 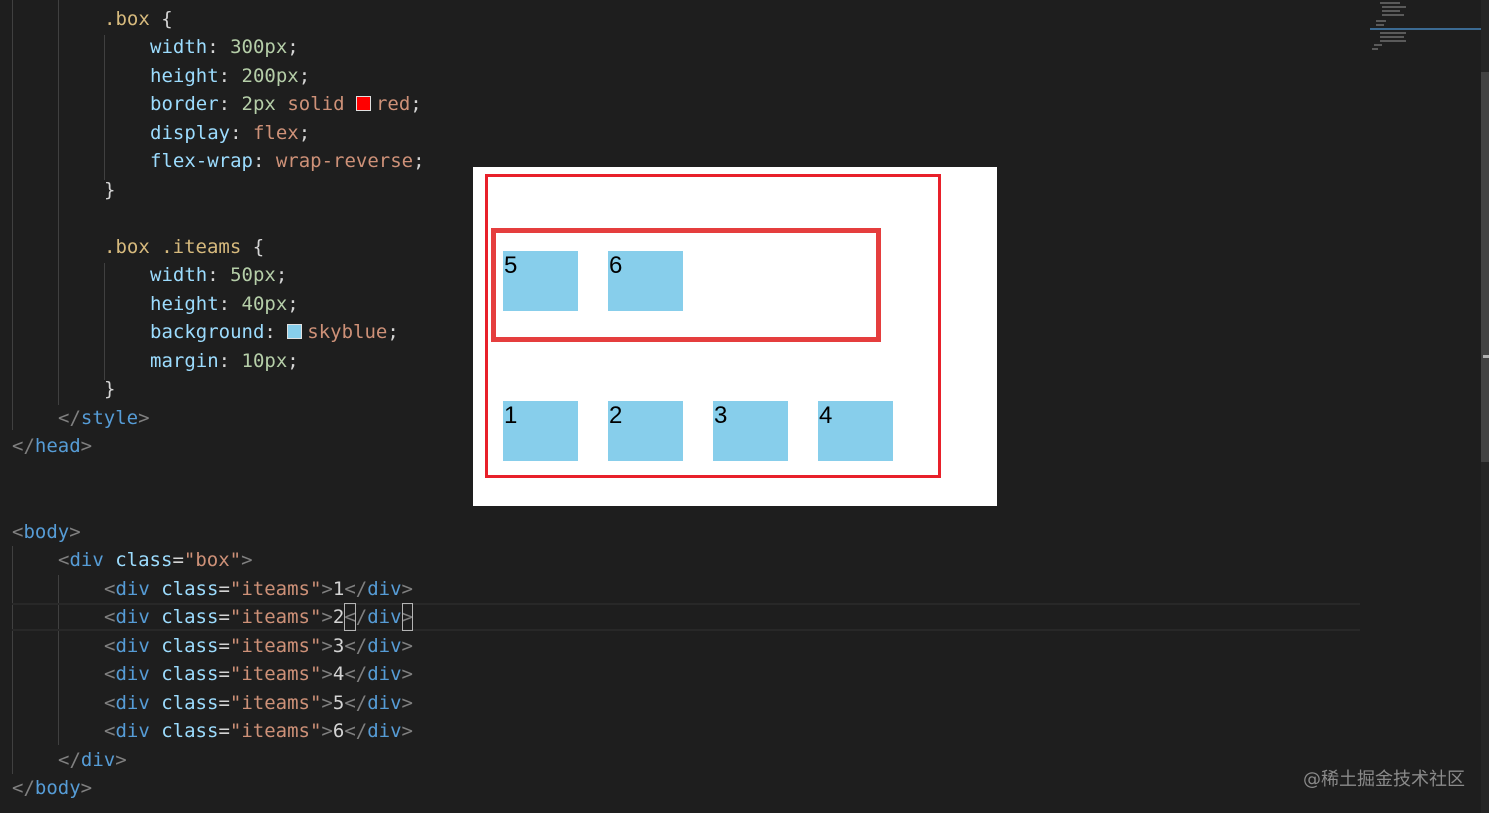 I want to click on code-line: .box {, so click(x=138, y=19).